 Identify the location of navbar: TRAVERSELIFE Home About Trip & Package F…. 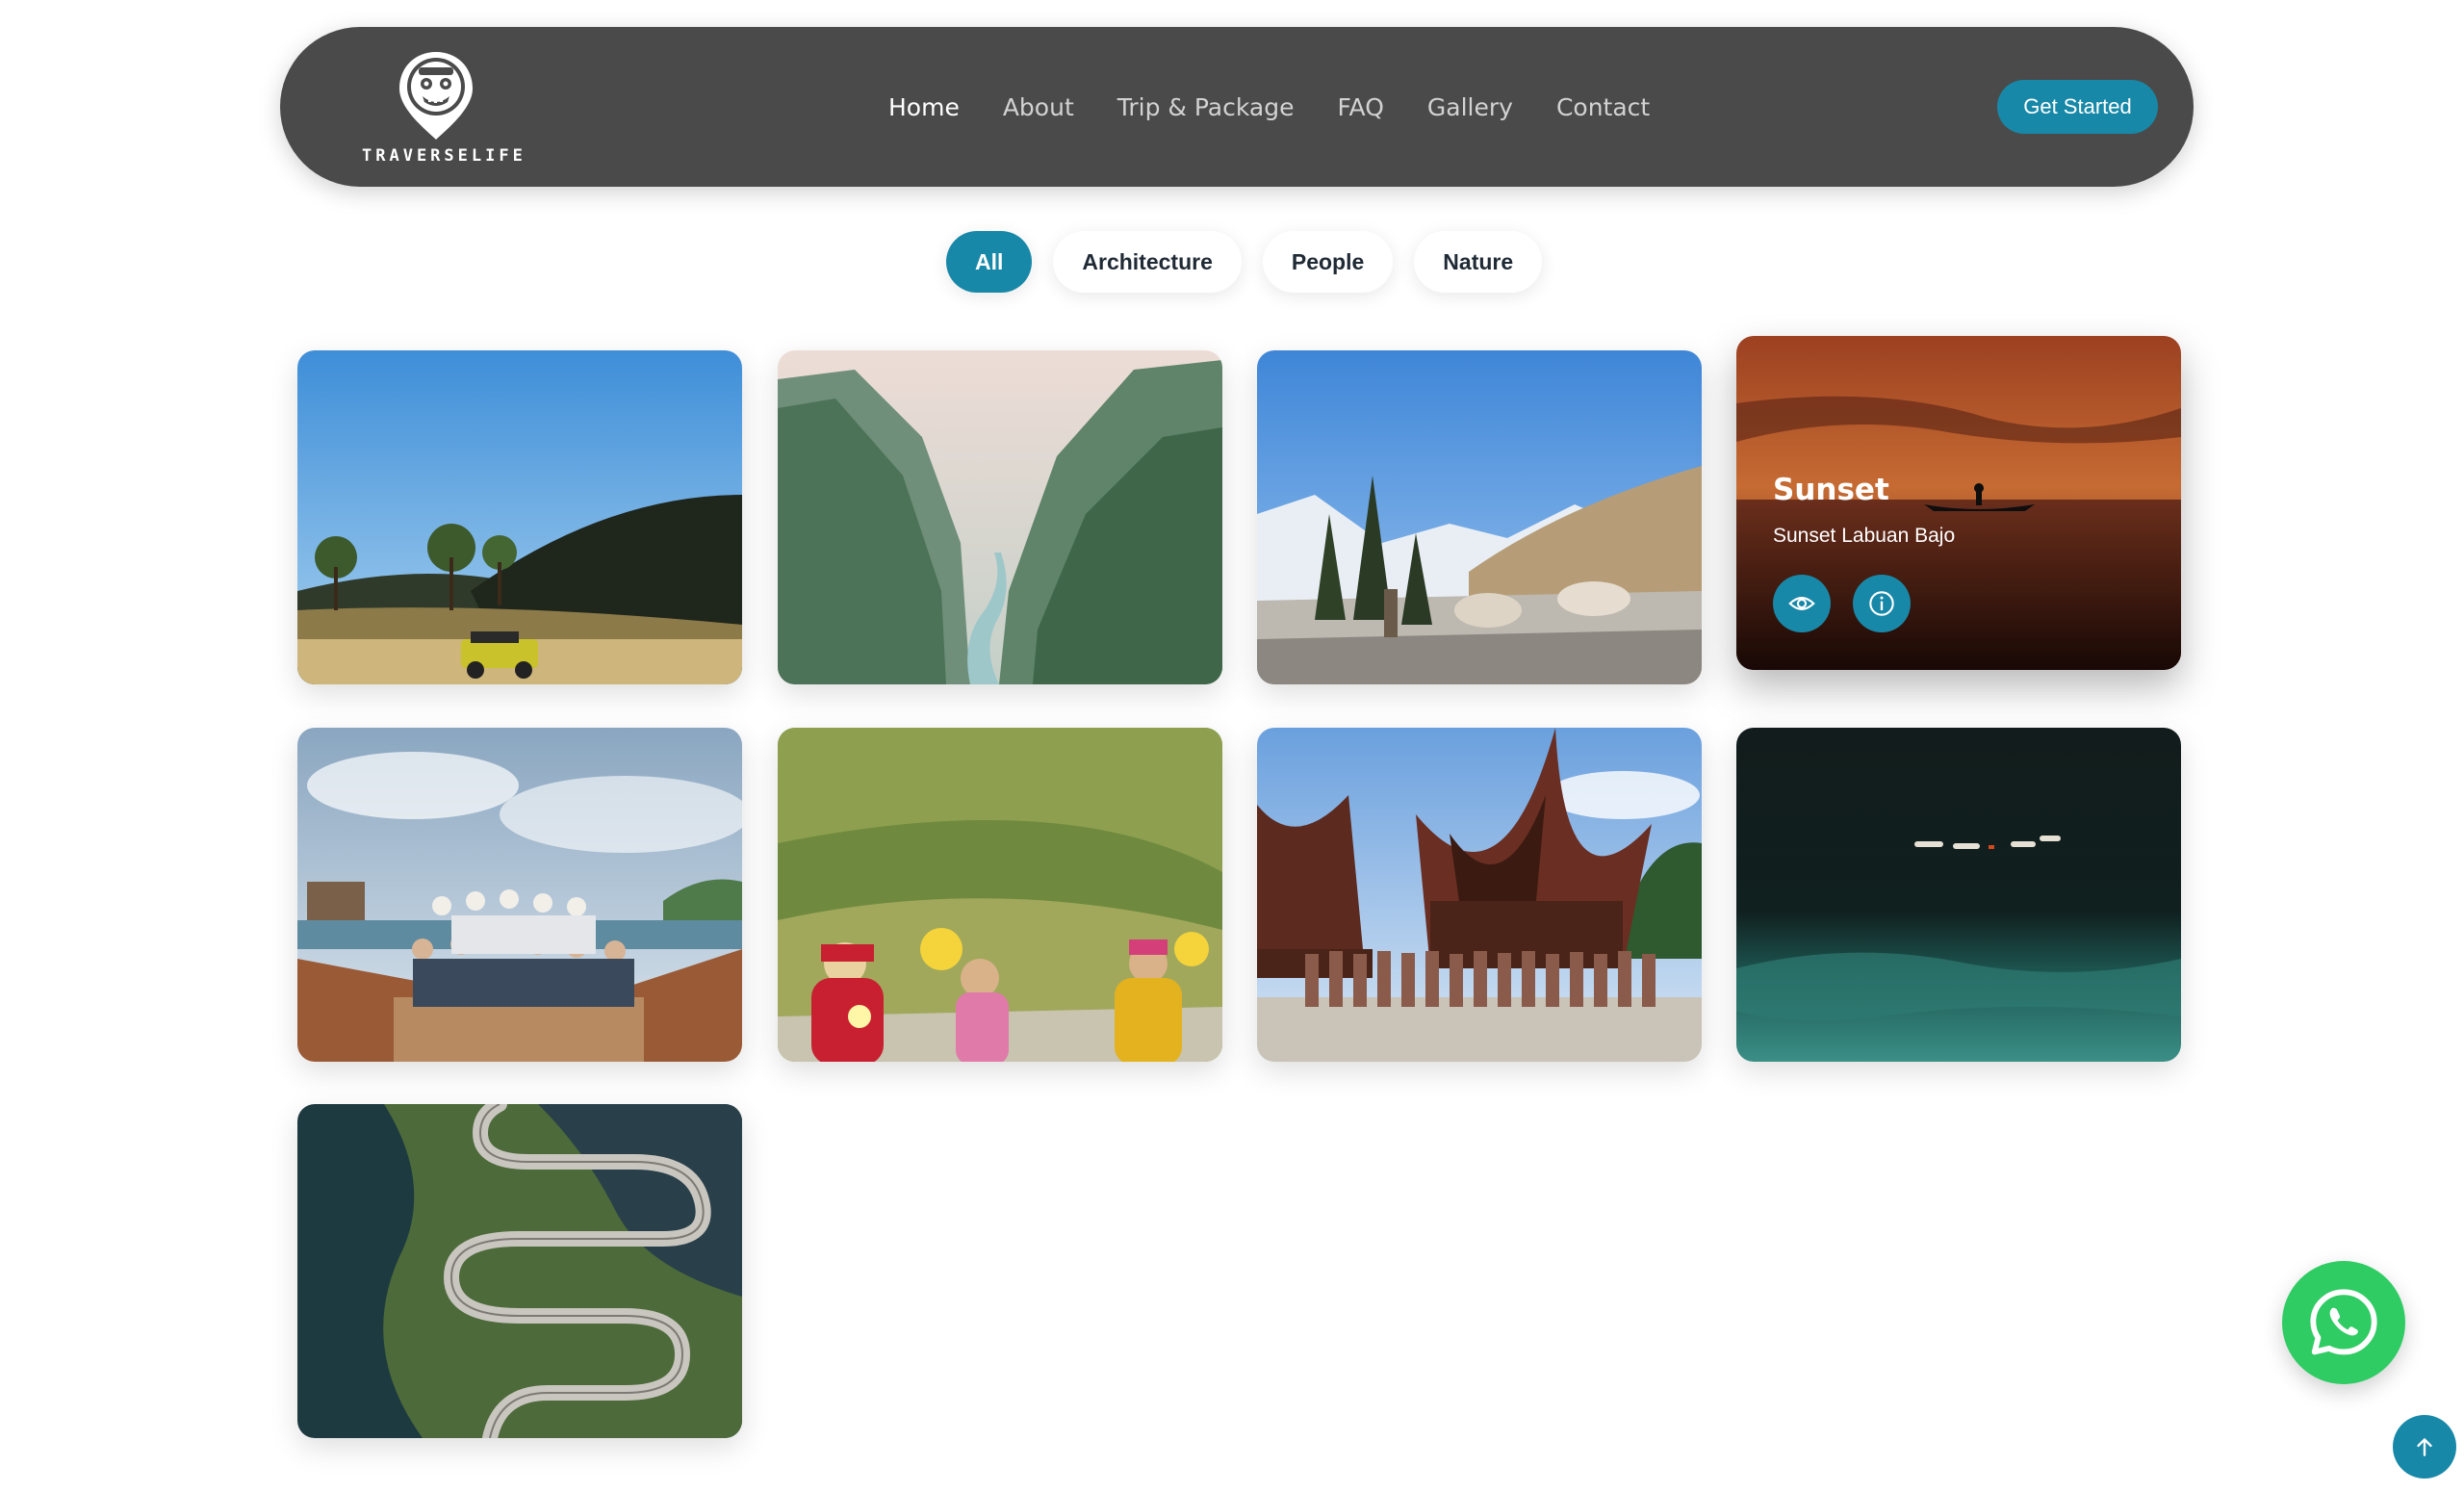
(1237, 107).